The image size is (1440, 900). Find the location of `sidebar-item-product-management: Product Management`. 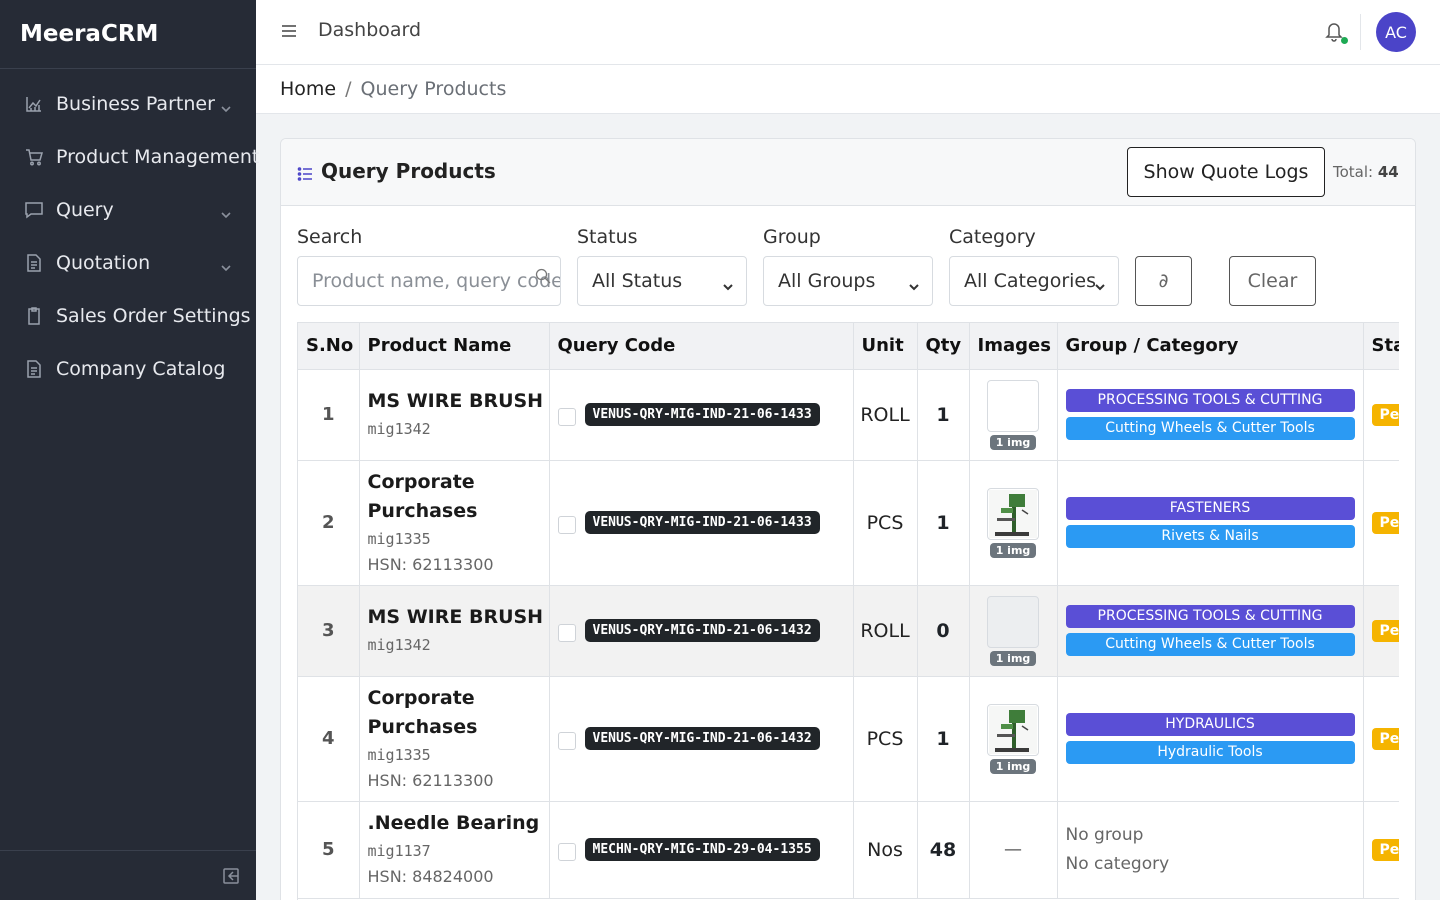

sidebar-item-product-management: Product Management is located at coordinates (129, 156).